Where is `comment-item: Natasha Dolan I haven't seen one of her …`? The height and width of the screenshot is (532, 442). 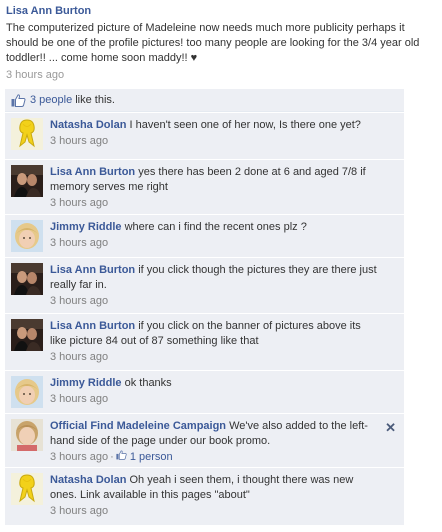
comment-item: Natasha Dolan I haven't seen one of her … is located at coordinates (204, 136).